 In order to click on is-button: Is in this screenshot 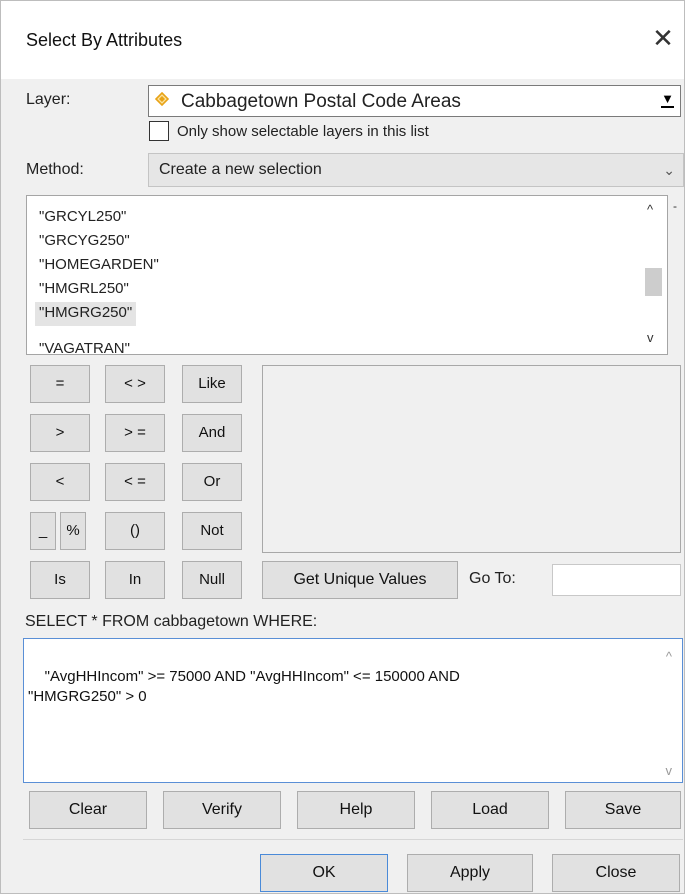, I will do `click(60, 580)`.